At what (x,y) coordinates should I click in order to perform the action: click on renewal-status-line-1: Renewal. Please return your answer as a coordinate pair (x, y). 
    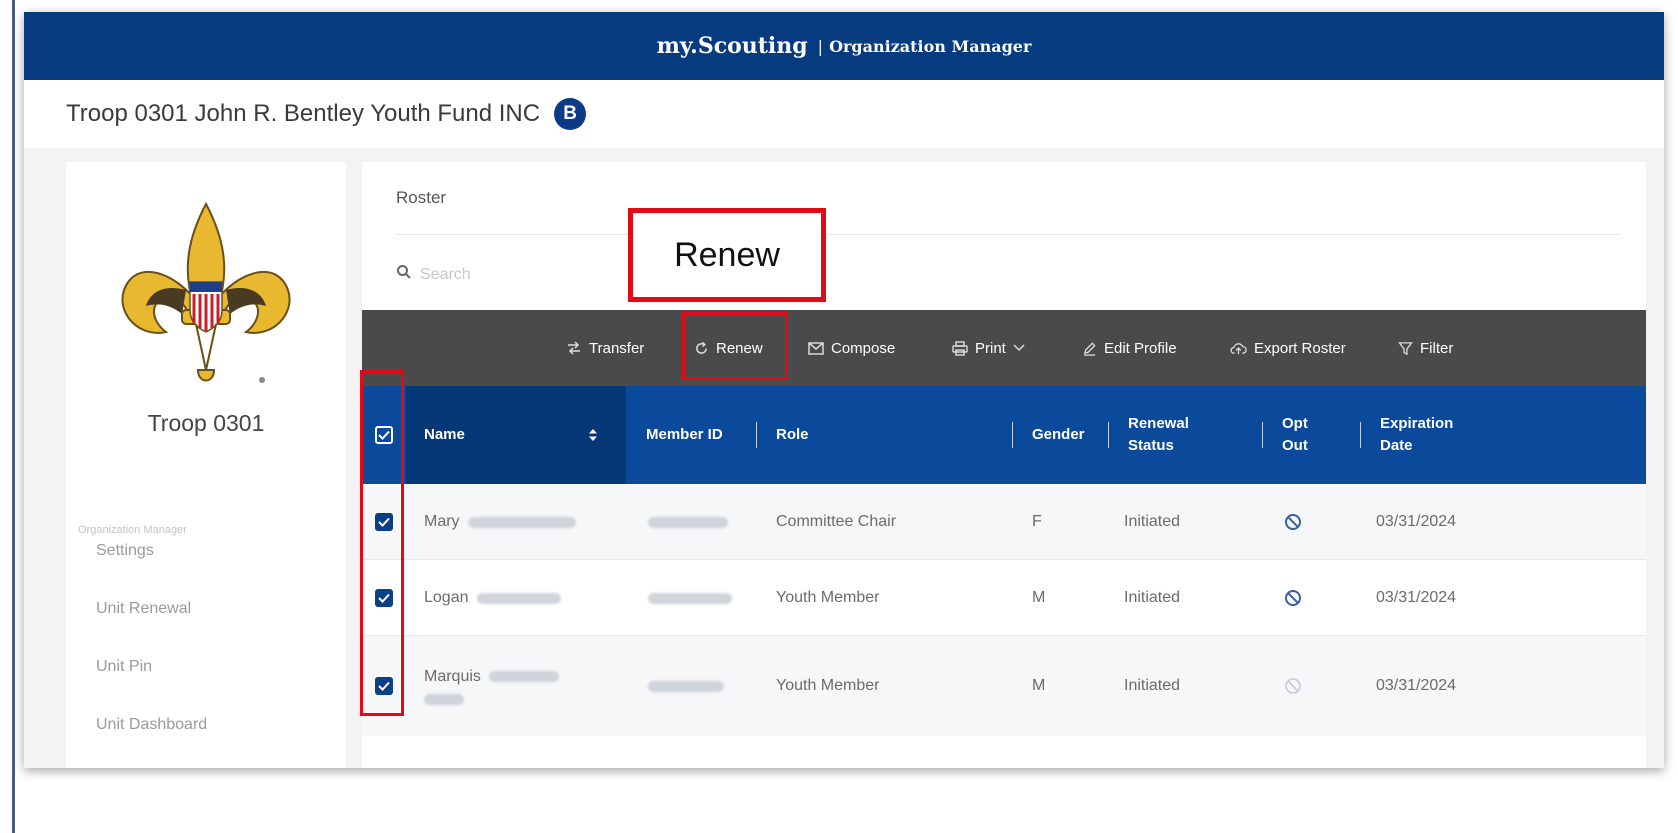
    Looking at the image, I should click on (1158, 423).